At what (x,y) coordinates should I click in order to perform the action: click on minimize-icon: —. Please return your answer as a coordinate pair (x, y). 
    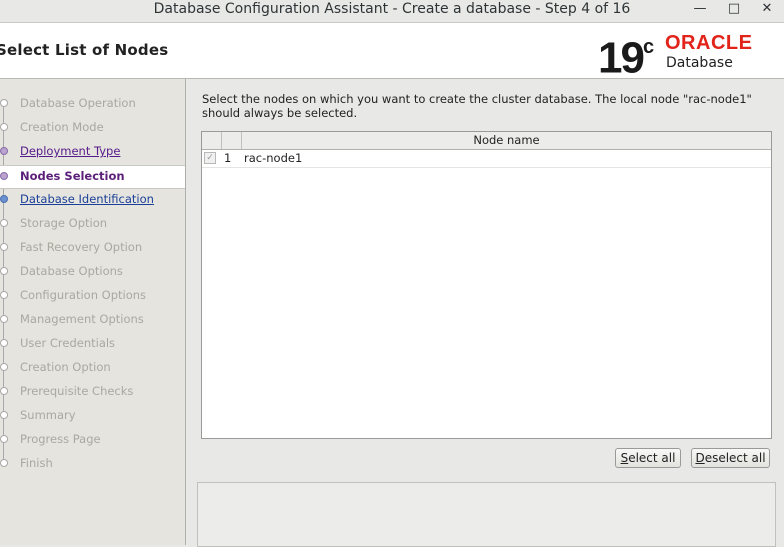
    Looking at the image, I should click on (700, 10).